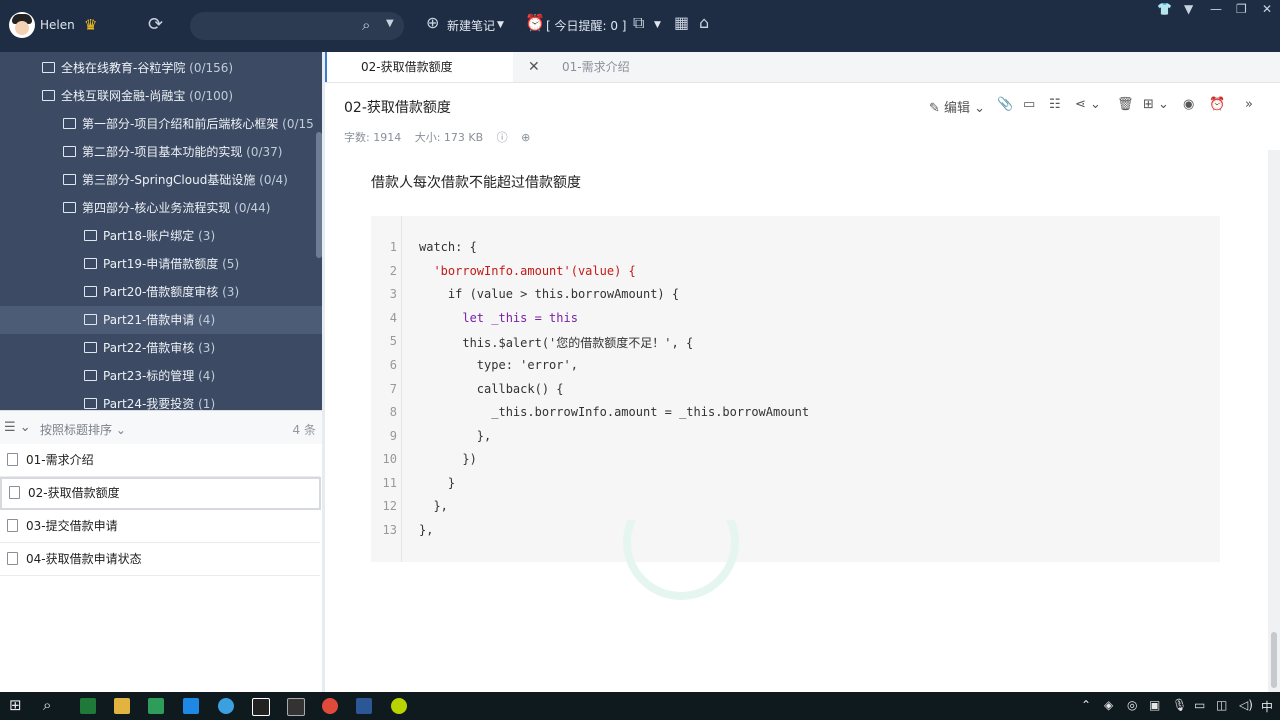 Image resolution: width=1280 pixels, height=720 pixels. Describe the element at coordinates (161, 124) in the screenshot. I see `tree-item: 第一部分-项目介绍和前后端核心框架 (0/15` at that location.